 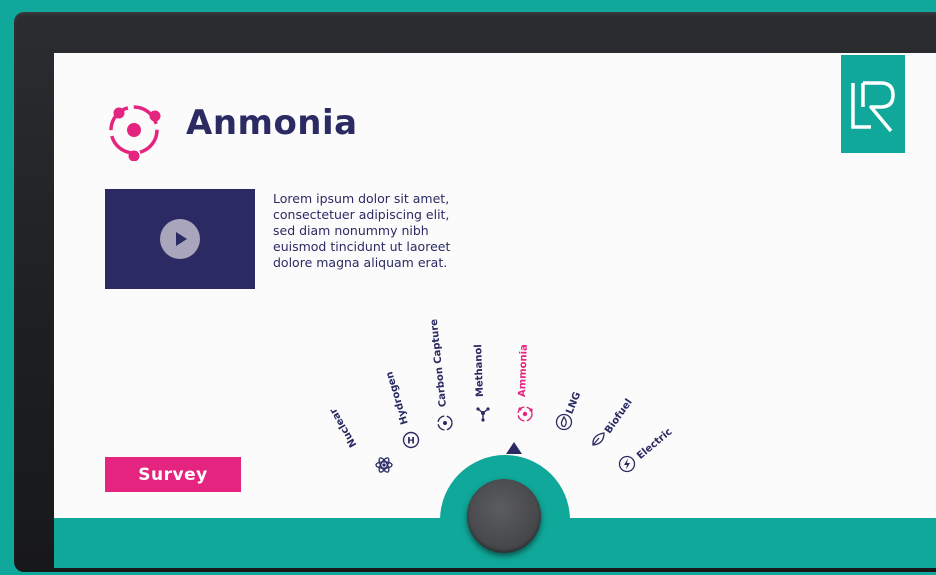 What do you see at coordinates (564, 422) in the screenshot?
I see `flame-icon` at bounding box center [564, 422].